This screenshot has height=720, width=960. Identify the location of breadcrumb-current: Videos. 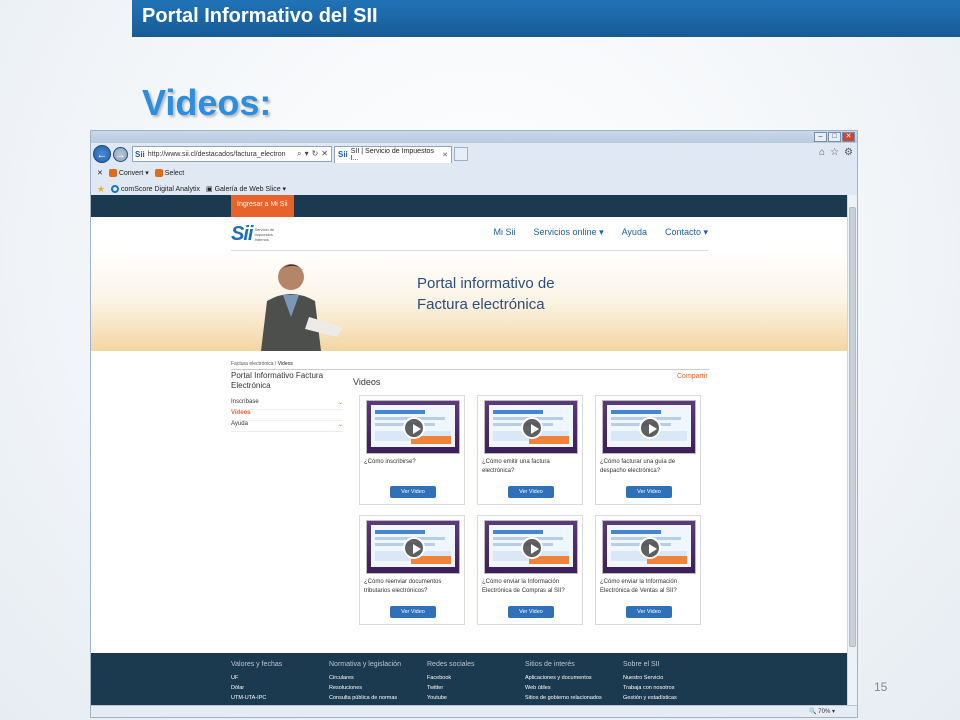
(285, 364).